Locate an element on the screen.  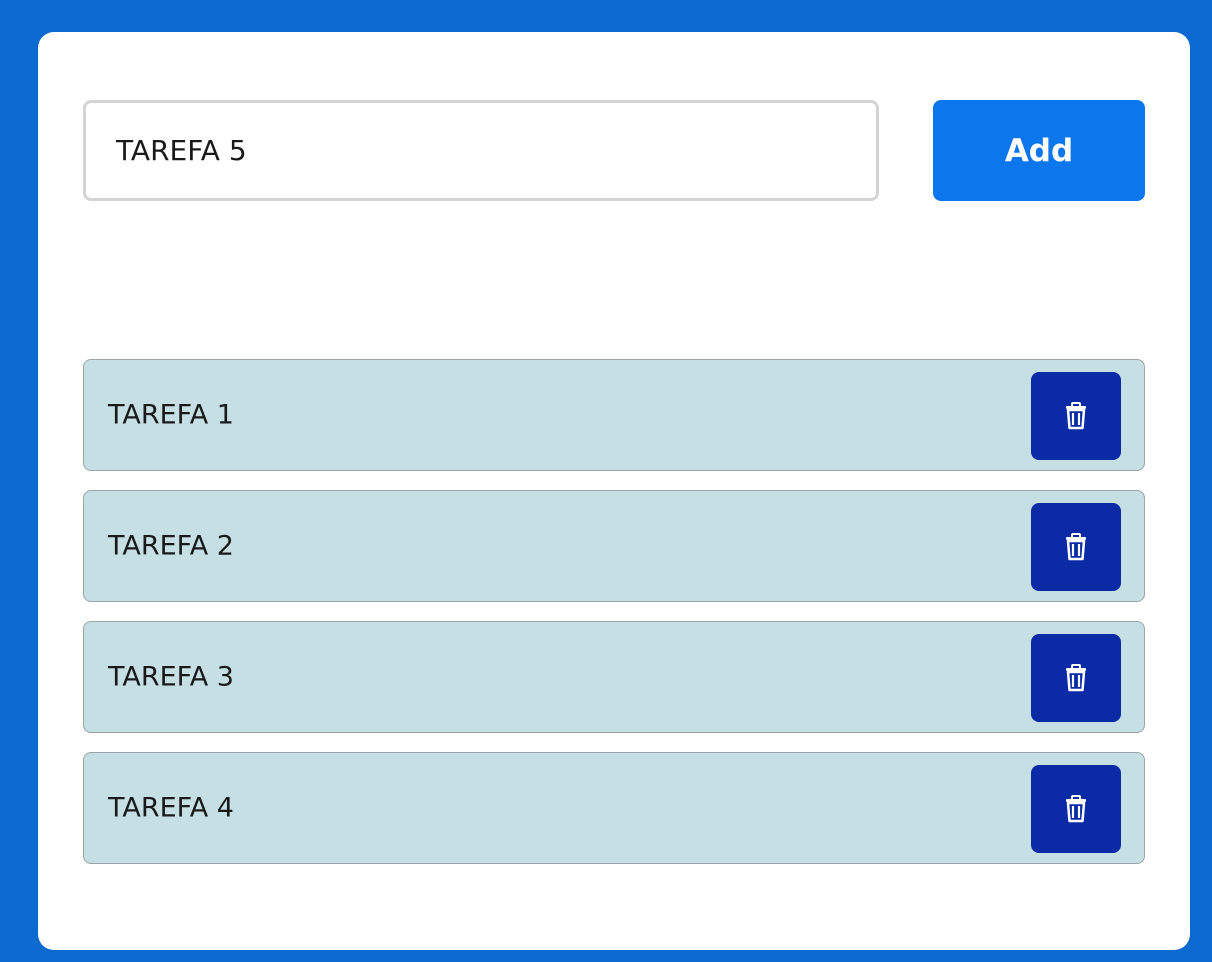
task-item: TAREFA 4 is located at coordinates (614, 808).